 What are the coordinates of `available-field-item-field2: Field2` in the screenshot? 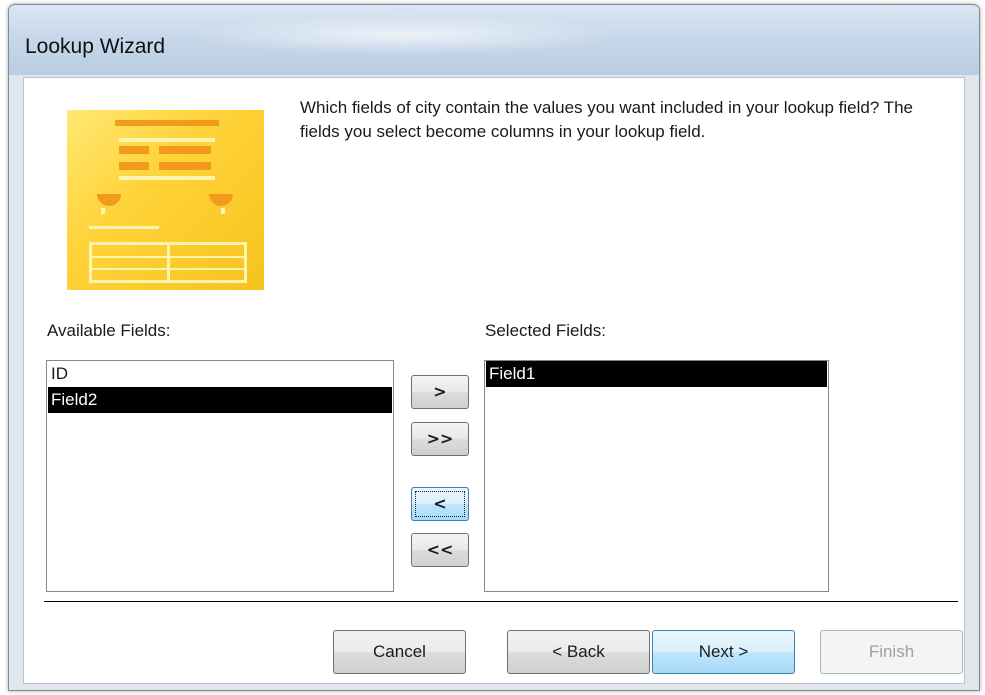 It's located at (220, 400).